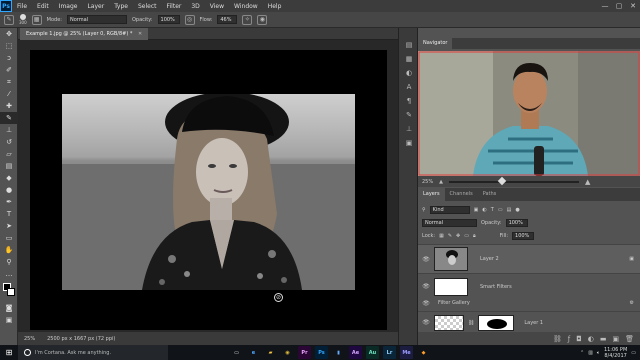 This screenshot has height=360, width=640. Describe the element at coordinates (466, 236) in the screenshot. I see `lock-artboard-icon: ▭` at that location.